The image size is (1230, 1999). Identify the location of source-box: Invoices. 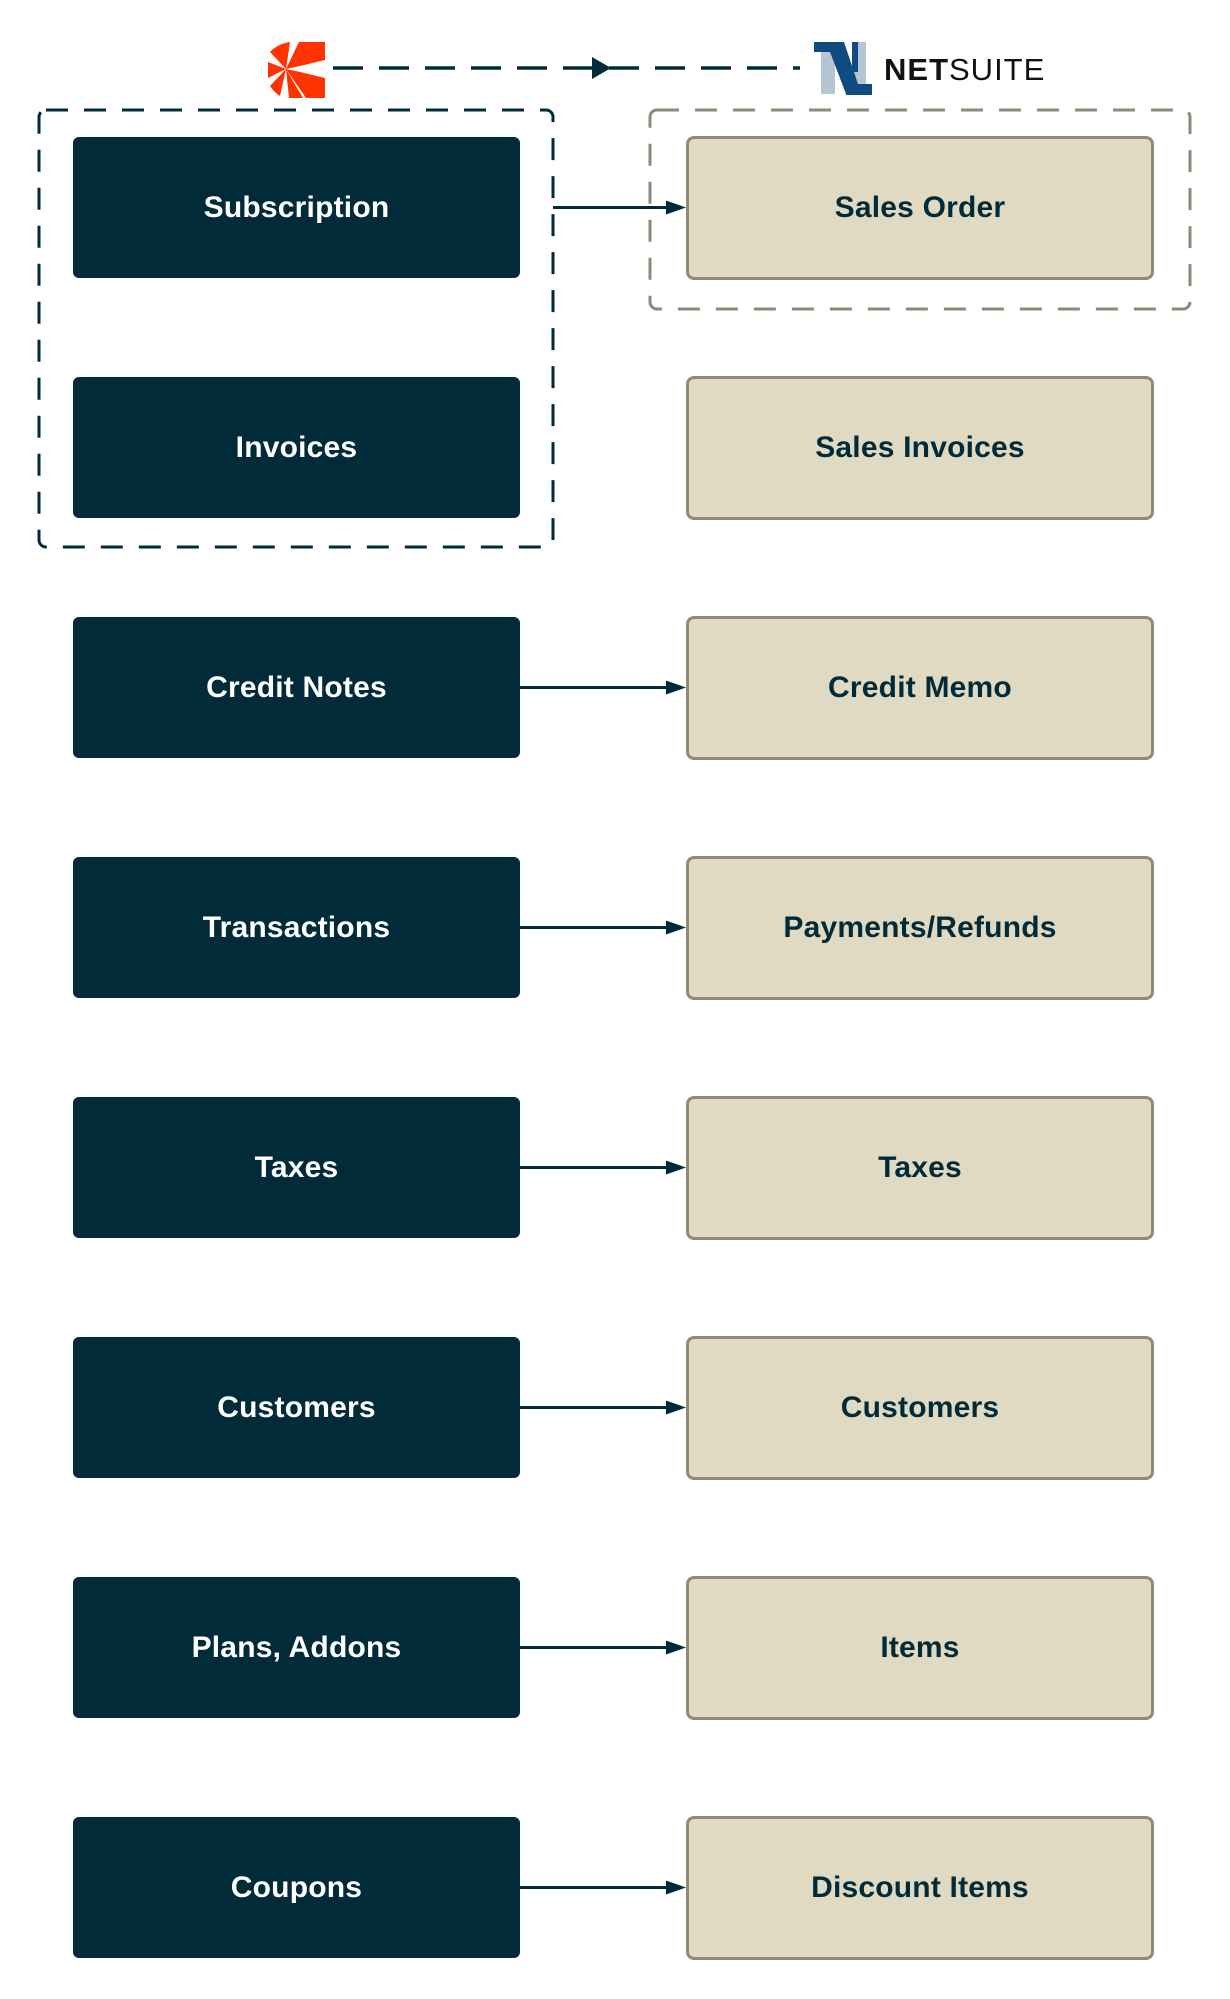
(296, 447).